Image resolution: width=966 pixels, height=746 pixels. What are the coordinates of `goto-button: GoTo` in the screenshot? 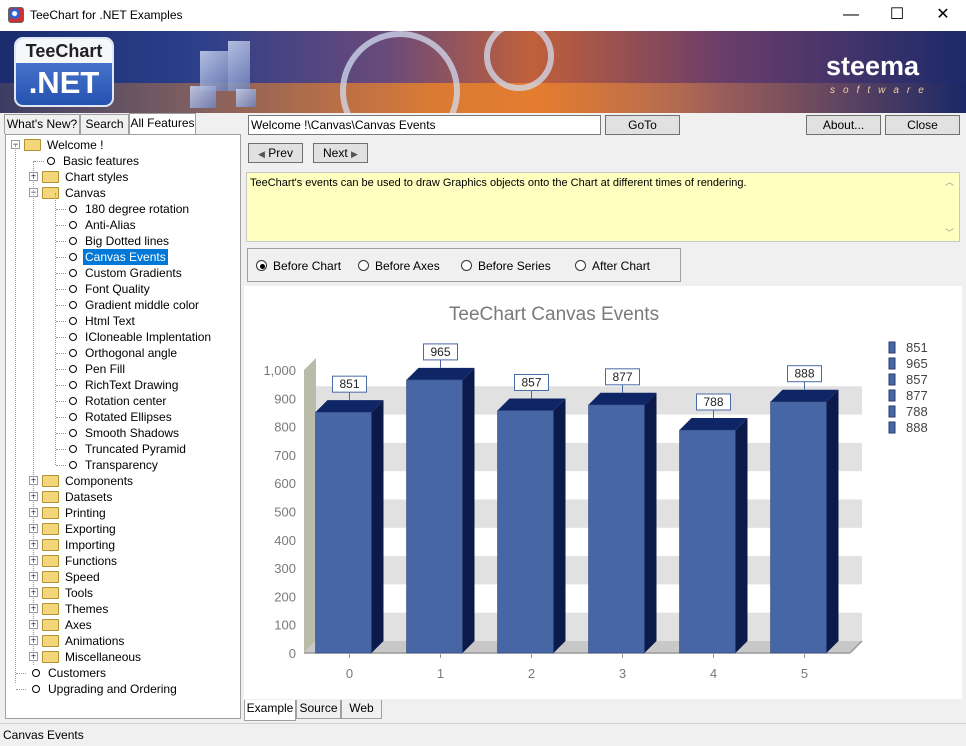 It's located at (642, 125).